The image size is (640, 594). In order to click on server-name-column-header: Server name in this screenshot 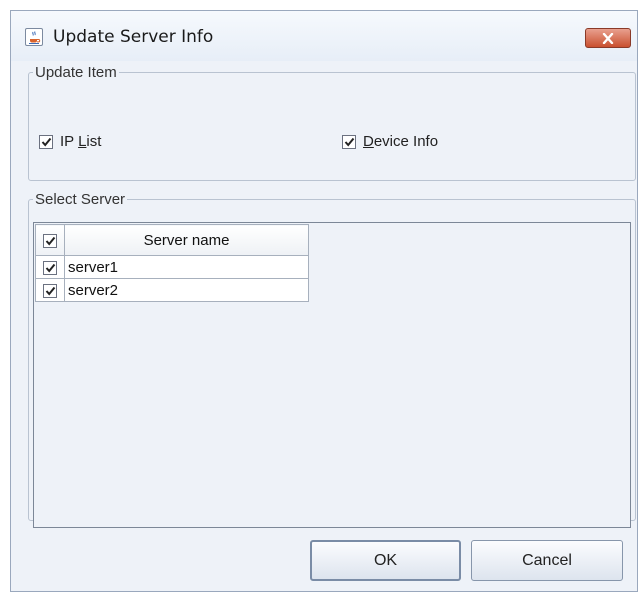, I will do `click(186, 240)`.